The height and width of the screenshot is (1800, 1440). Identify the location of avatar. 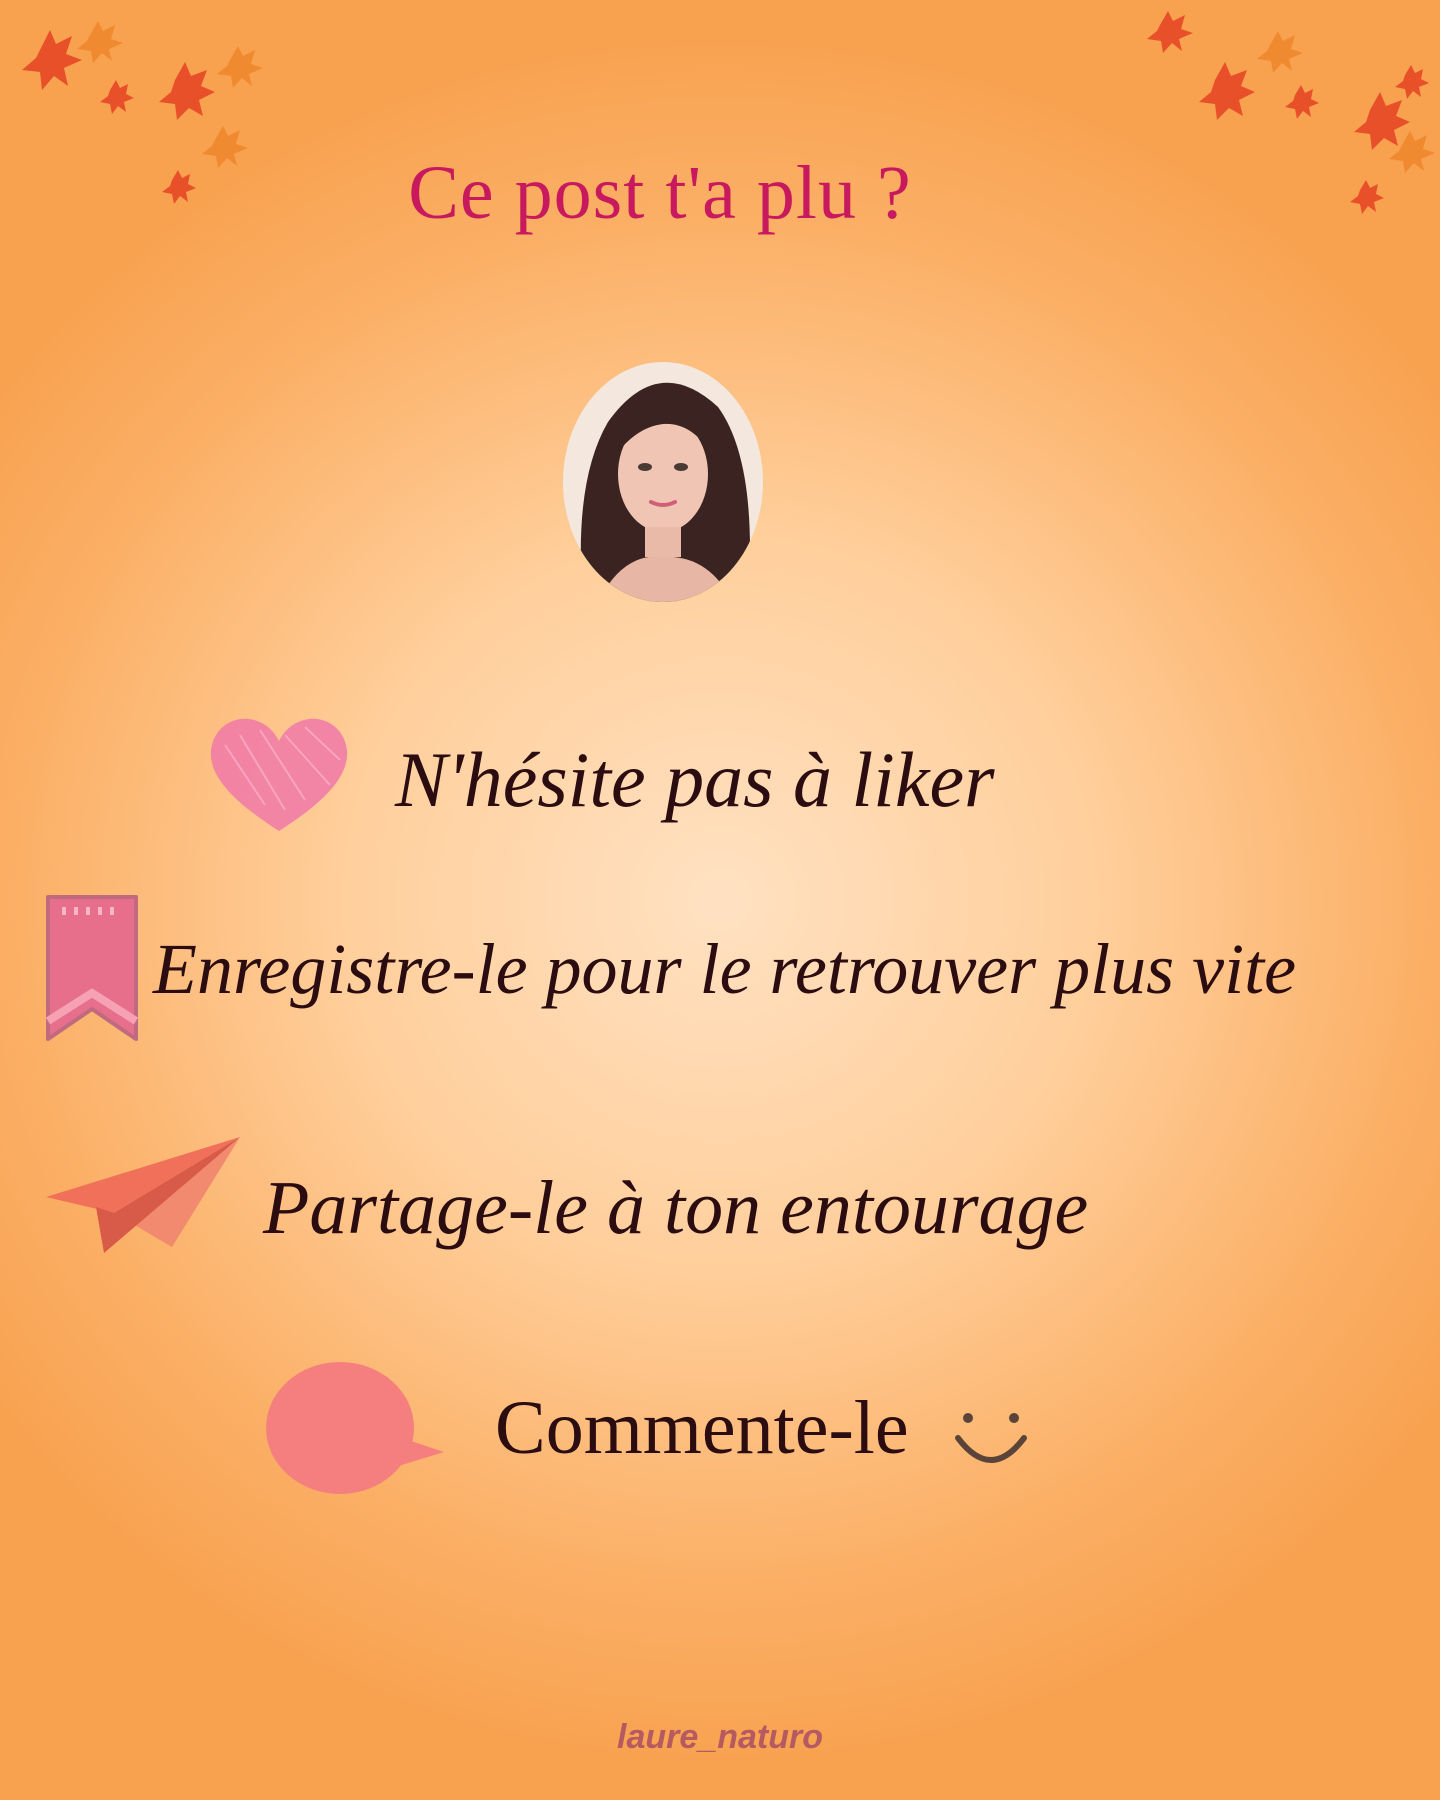
(663, 482).